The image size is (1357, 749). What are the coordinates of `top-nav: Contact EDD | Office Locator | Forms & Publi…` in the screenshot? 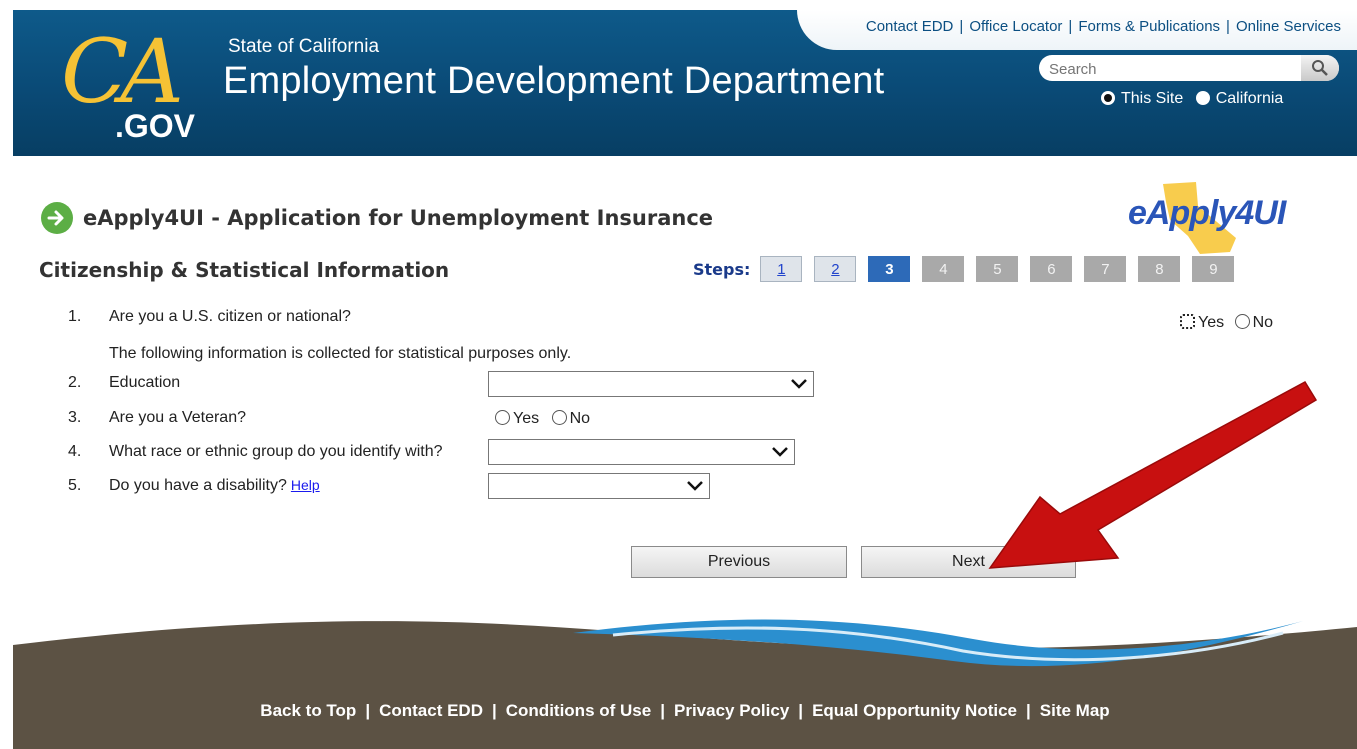 It's located at (1103, 26).